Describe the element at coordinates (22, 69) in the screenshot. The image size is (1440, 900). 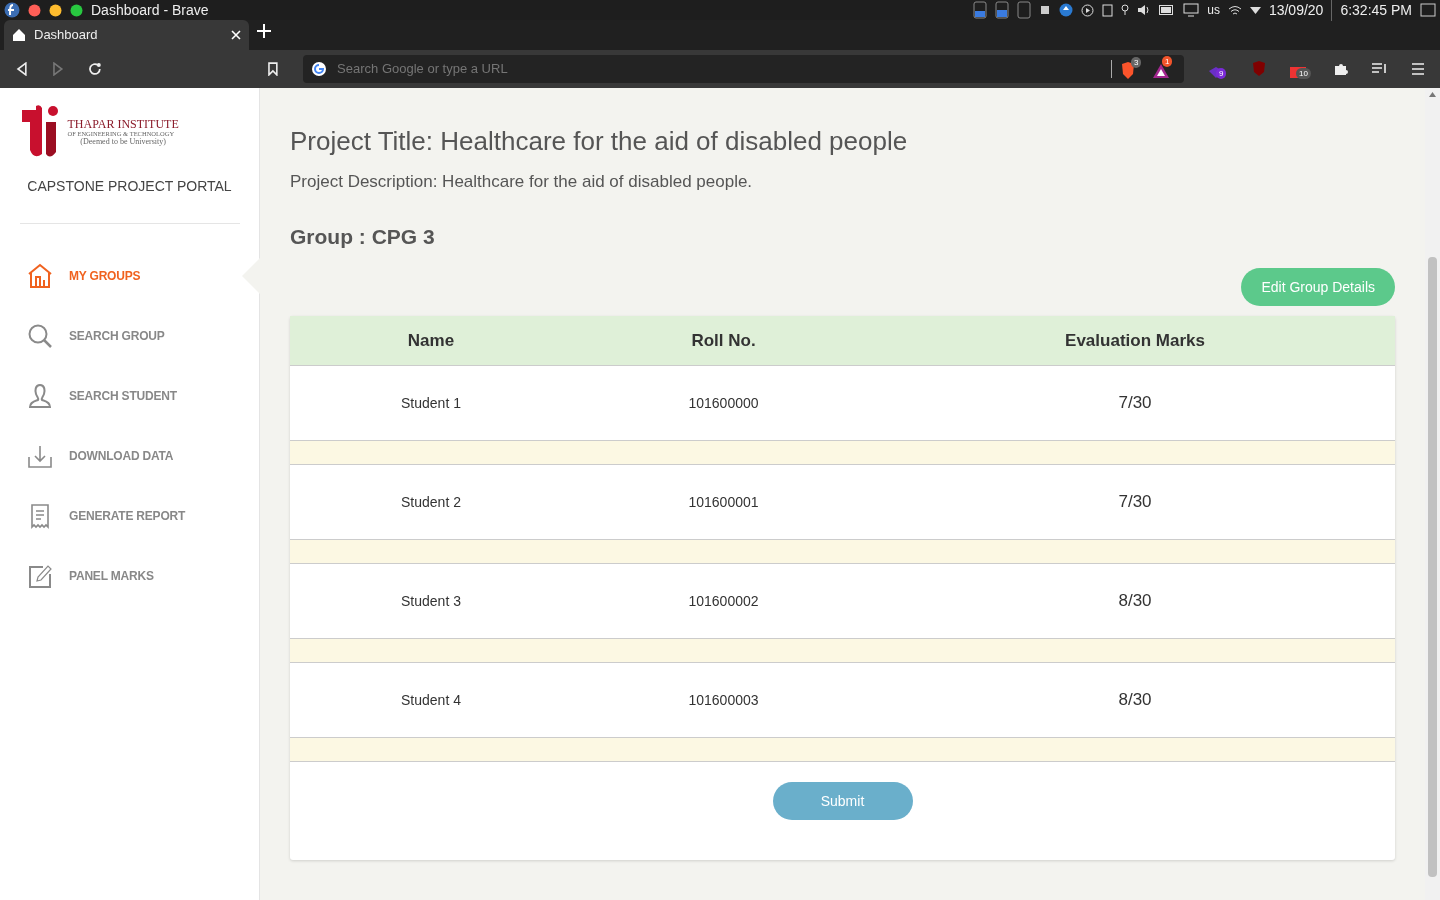
I see `back-icon` at that location.